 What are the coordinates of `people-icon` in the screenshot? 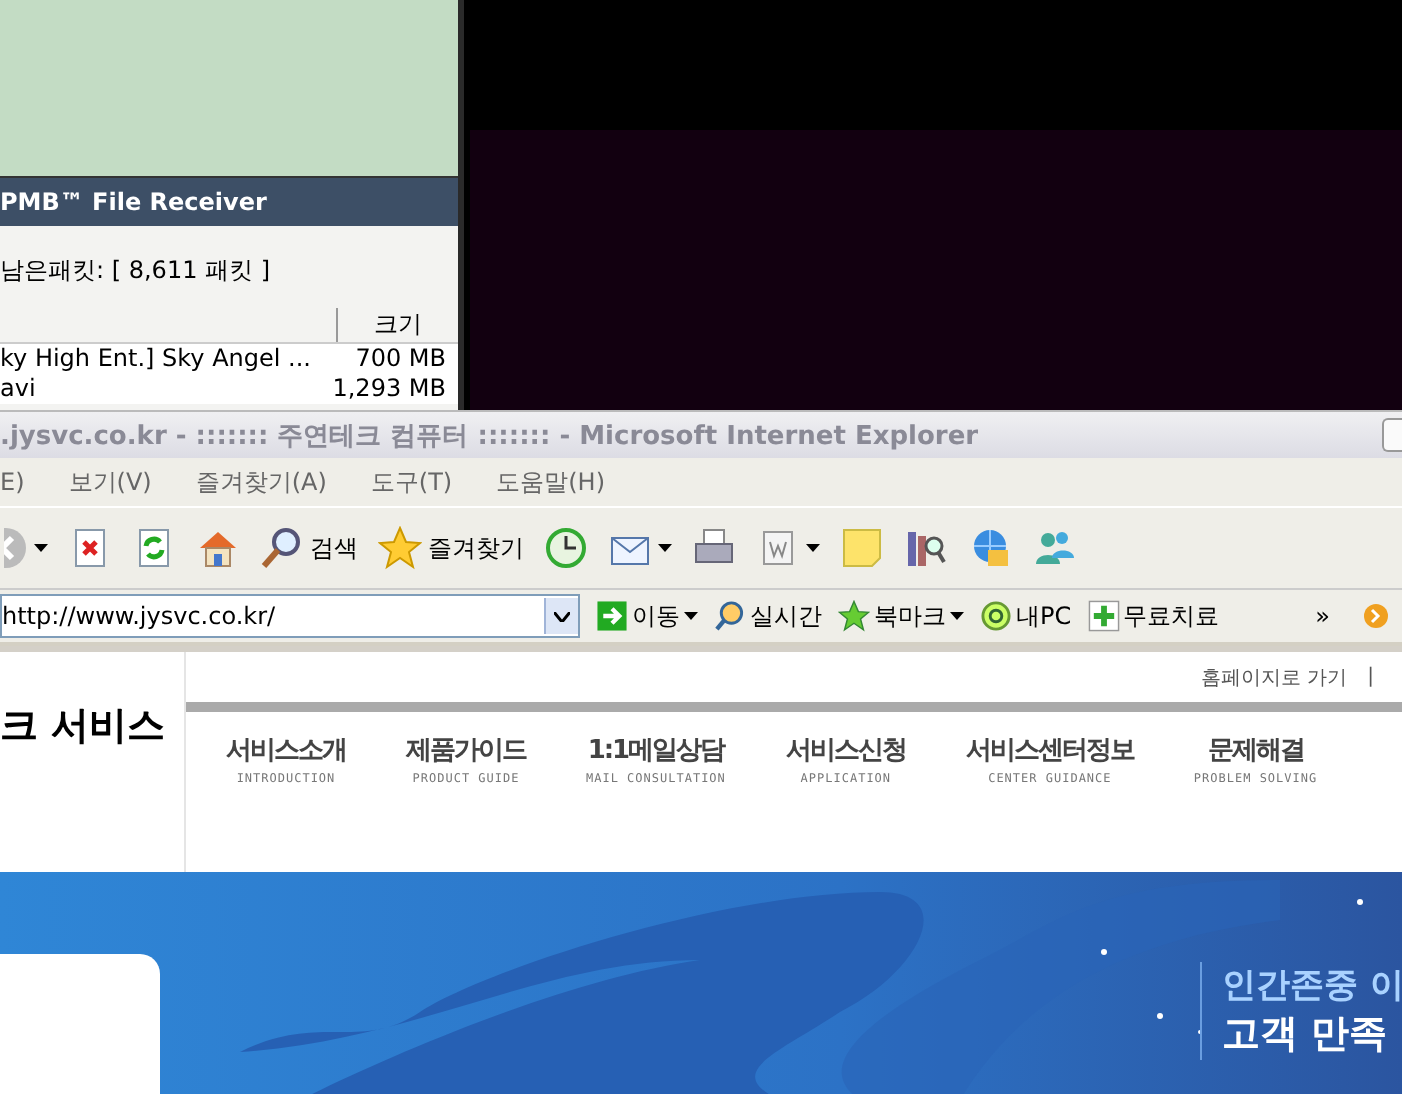 It's located at (1054, 548).